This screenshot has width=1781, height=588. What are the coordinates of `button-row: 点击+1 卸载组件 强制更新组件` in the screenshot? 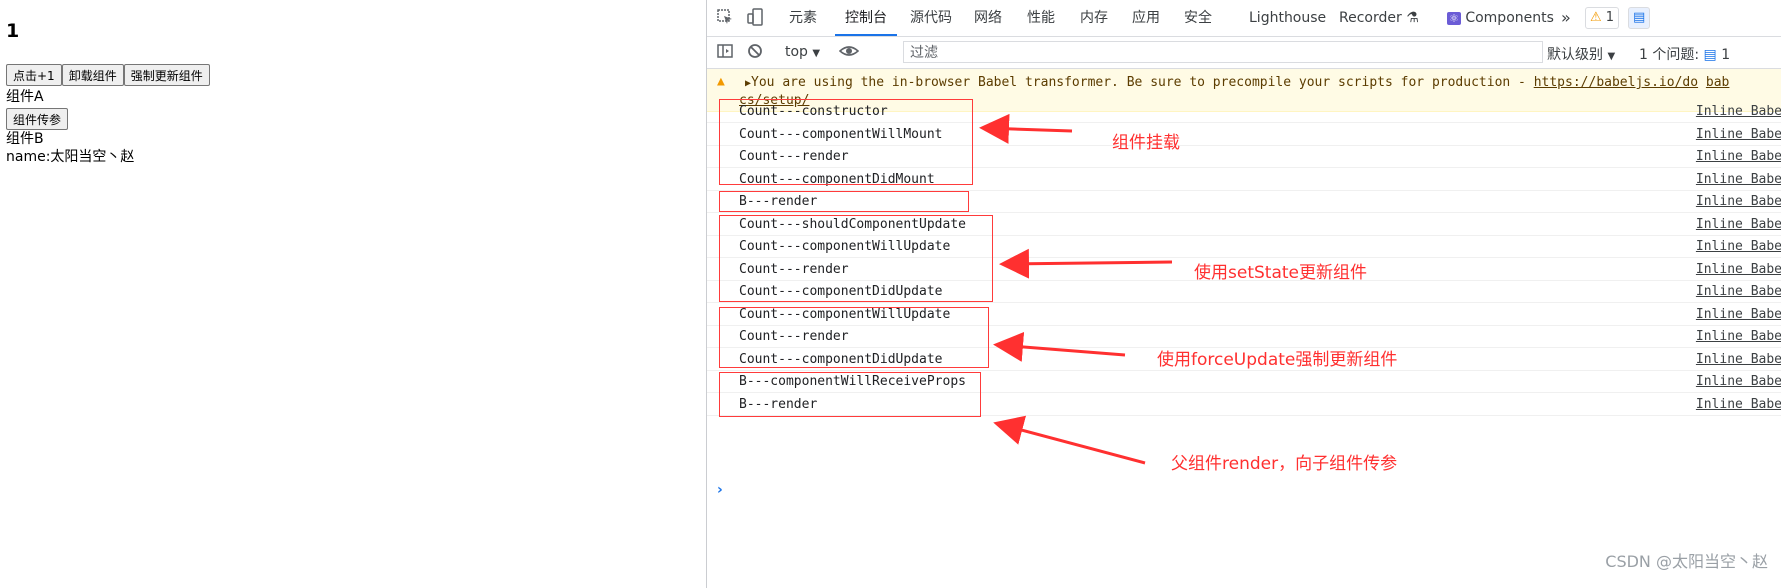 It's located at (108, 75).